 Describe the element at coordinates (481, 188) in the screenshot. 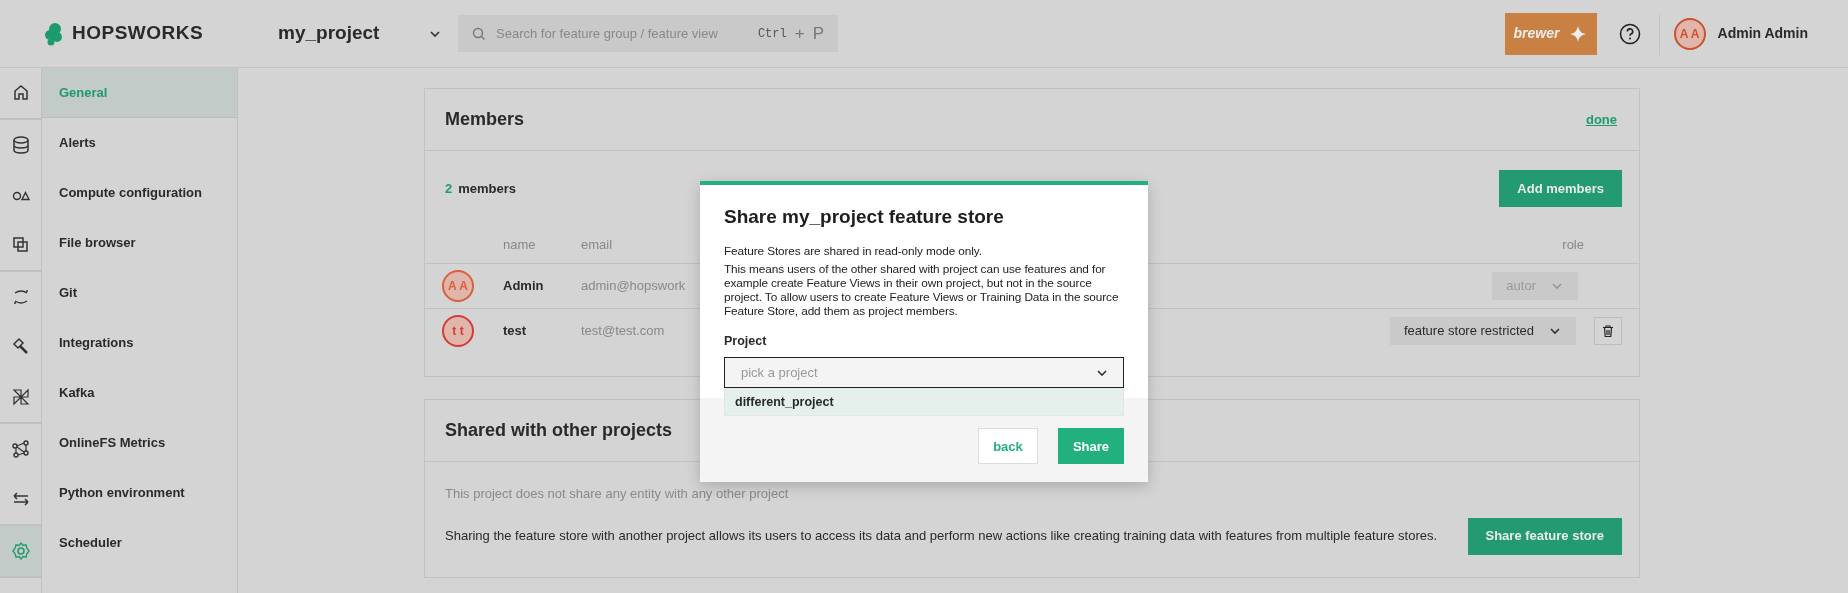

I see `member-count: 2 members` at that location.